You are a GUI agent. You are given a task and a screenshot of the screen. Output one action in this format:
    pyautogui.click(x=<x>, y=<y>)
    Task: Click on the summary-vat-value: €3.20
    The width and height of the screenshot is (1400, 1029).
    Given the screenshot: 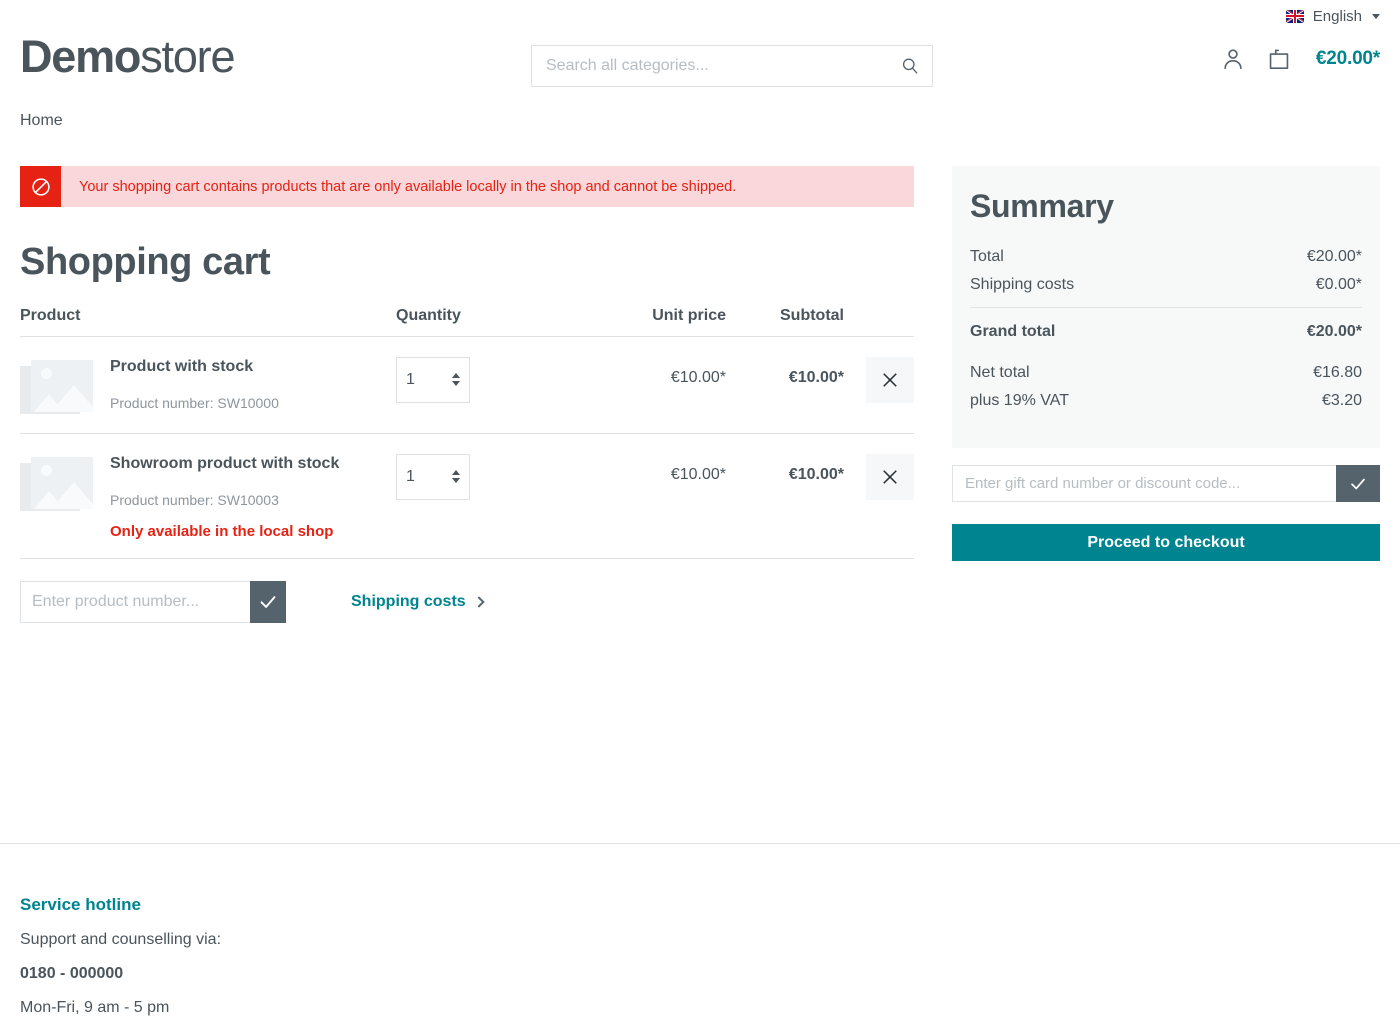 What is the action you would take?
    pyautogui.click(x=1341, y=400)
    